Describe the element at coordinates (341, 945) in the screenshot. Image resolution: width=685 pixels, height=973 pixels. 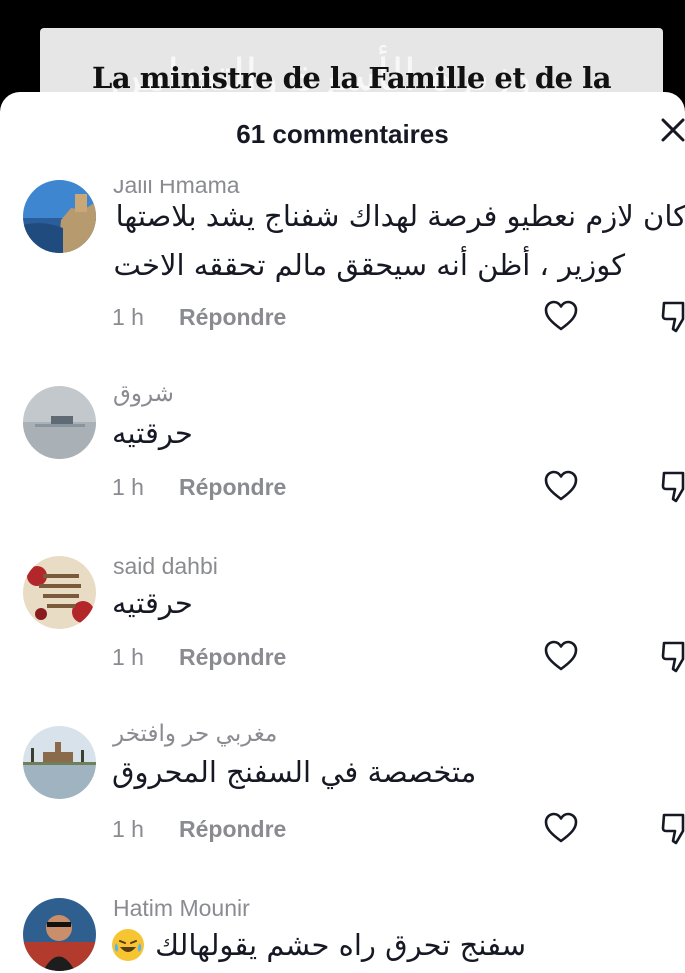
I see `comment-text: سفنج تحرق راه حشم يقولهالك` at that location.